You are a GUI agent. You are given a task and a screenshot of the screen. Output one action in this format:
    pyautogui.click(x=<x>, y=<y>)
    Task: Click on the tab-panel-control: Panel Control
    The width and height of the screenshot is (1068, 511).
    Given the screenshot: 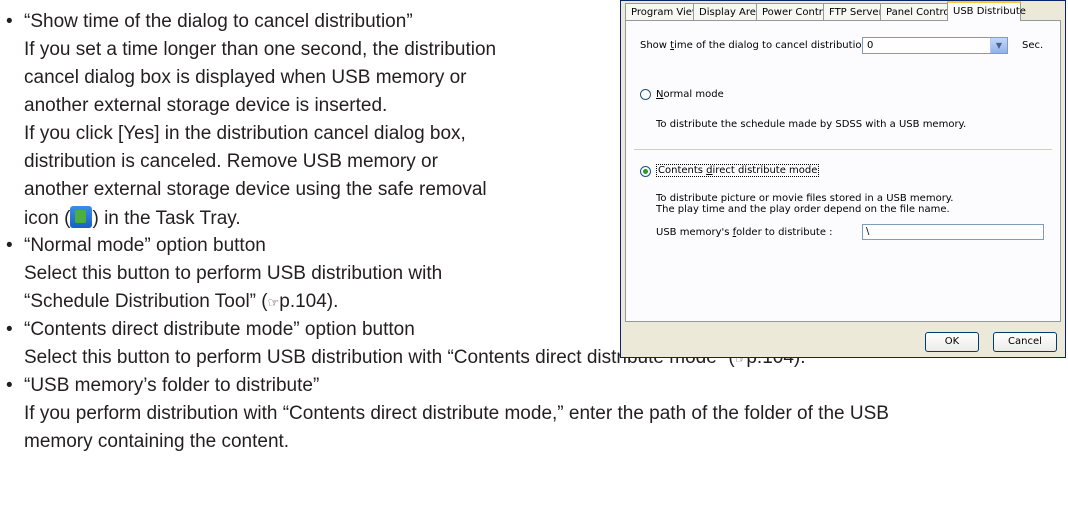 What is the action you would take?
    pyautogui.click(x=916, y=11)
    